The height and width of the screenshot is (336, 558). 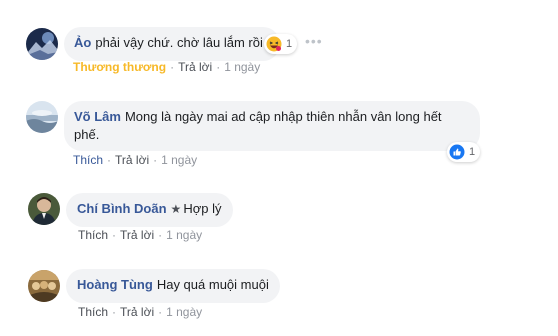 What do you see at coordinates (176, 209) in the screenshot?
I see `star-icon: ★` at bounding box center [176, 209].